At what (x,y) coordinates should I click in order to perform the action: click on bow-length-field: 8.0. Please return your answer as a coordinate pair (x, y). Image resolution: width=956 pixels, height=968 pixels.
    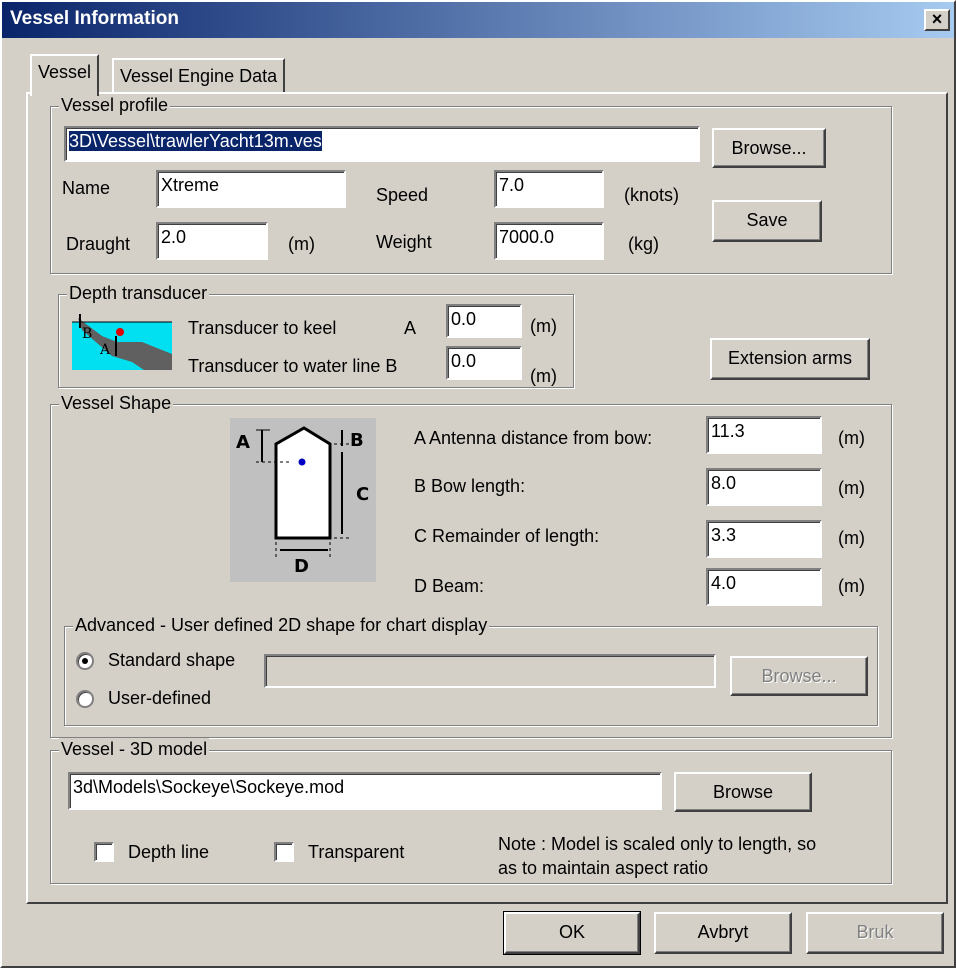
    Looking at the image, I should click on (764, 487).